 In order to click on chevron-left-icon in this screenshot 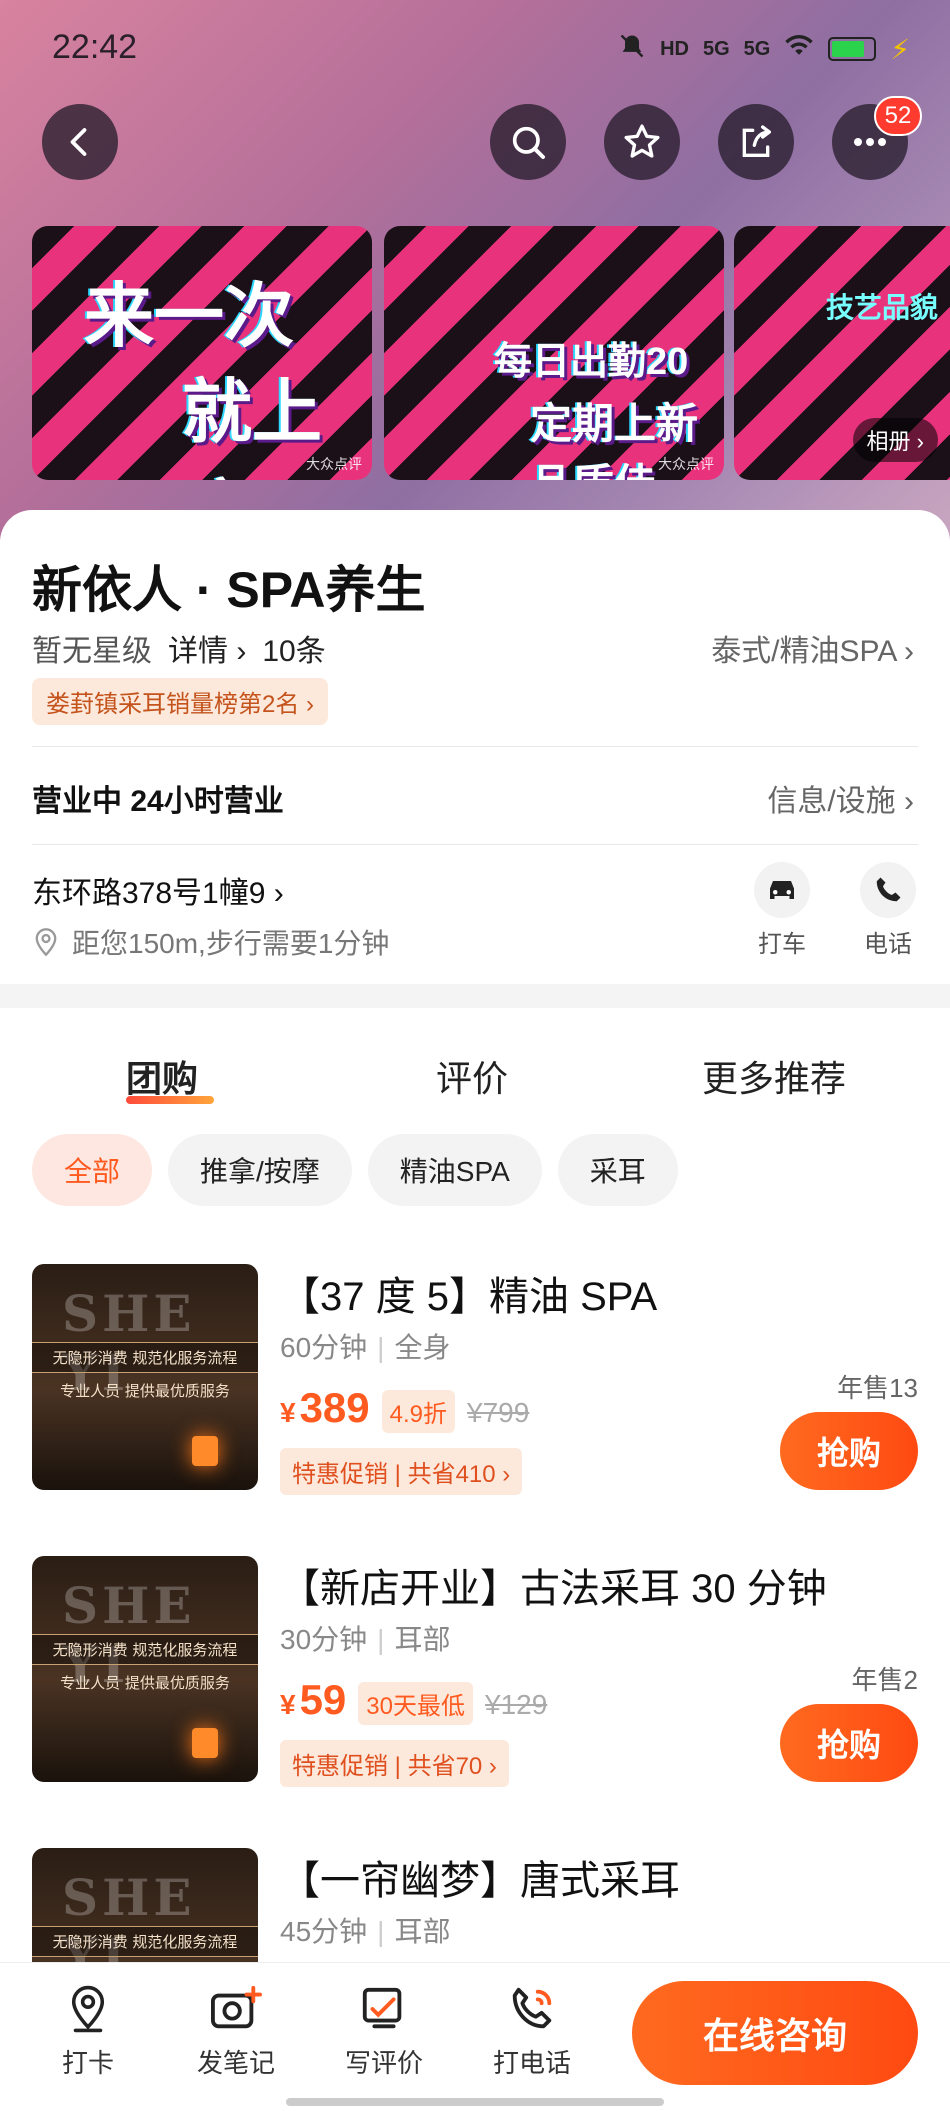, I will do `click(78, 142)`.